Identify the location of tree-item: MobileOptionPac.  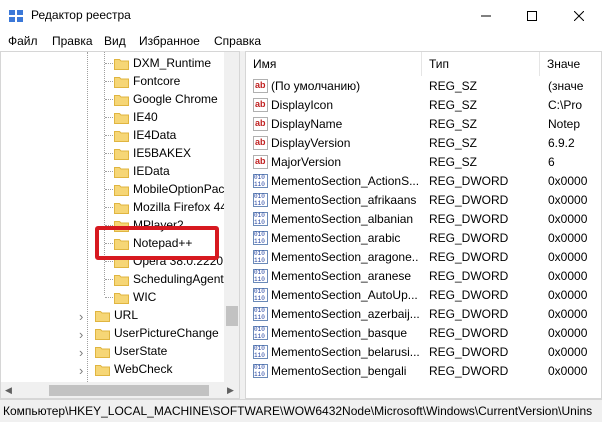
(112, 189).